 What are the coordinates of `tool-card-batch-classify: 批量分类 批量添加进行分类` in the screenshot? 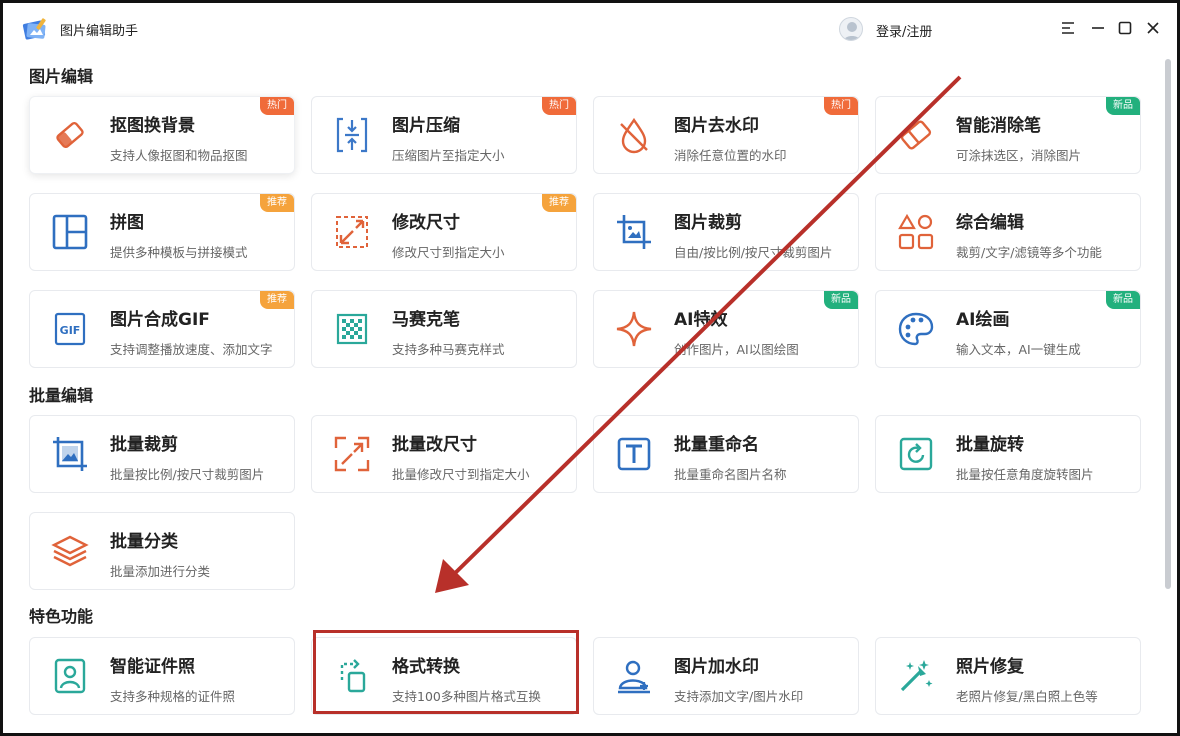 It's located at (162, 551).